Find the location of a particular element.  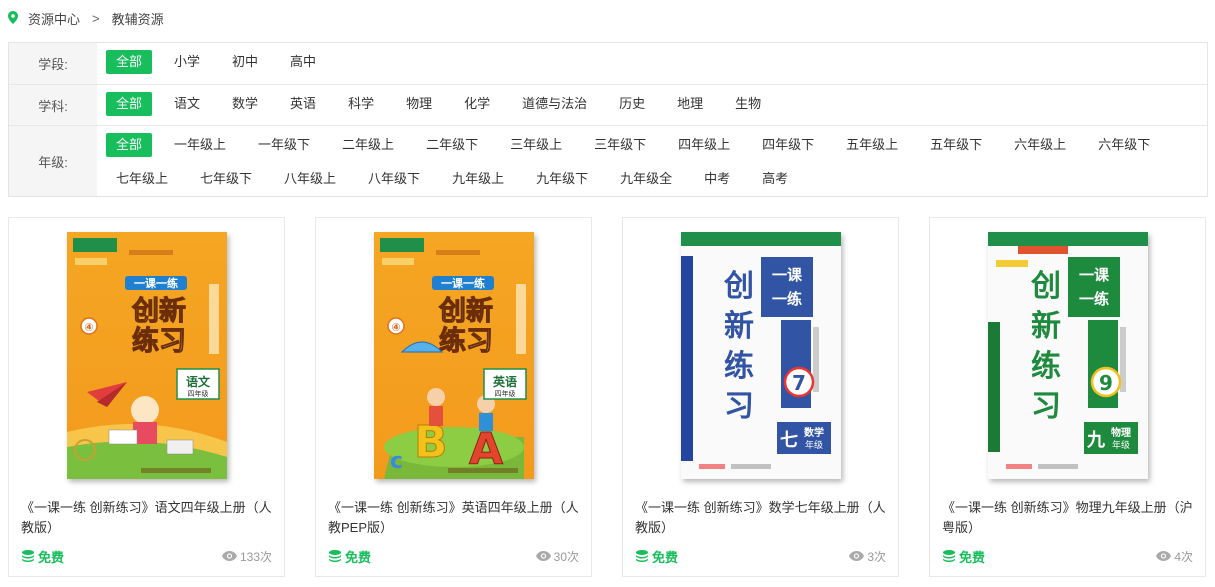

svg-text: SHIXUE is located at coordinates (683, 425).